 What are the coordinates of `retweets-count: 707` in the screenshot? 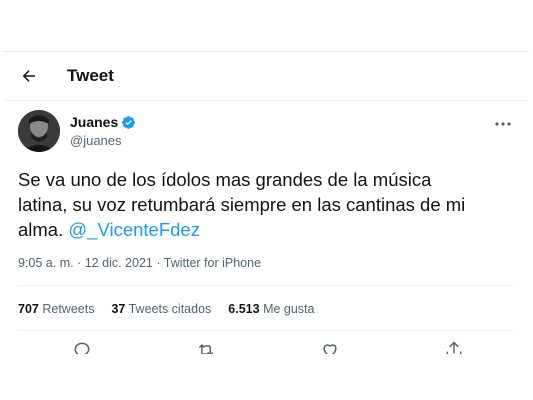 It's located at (28, 309).